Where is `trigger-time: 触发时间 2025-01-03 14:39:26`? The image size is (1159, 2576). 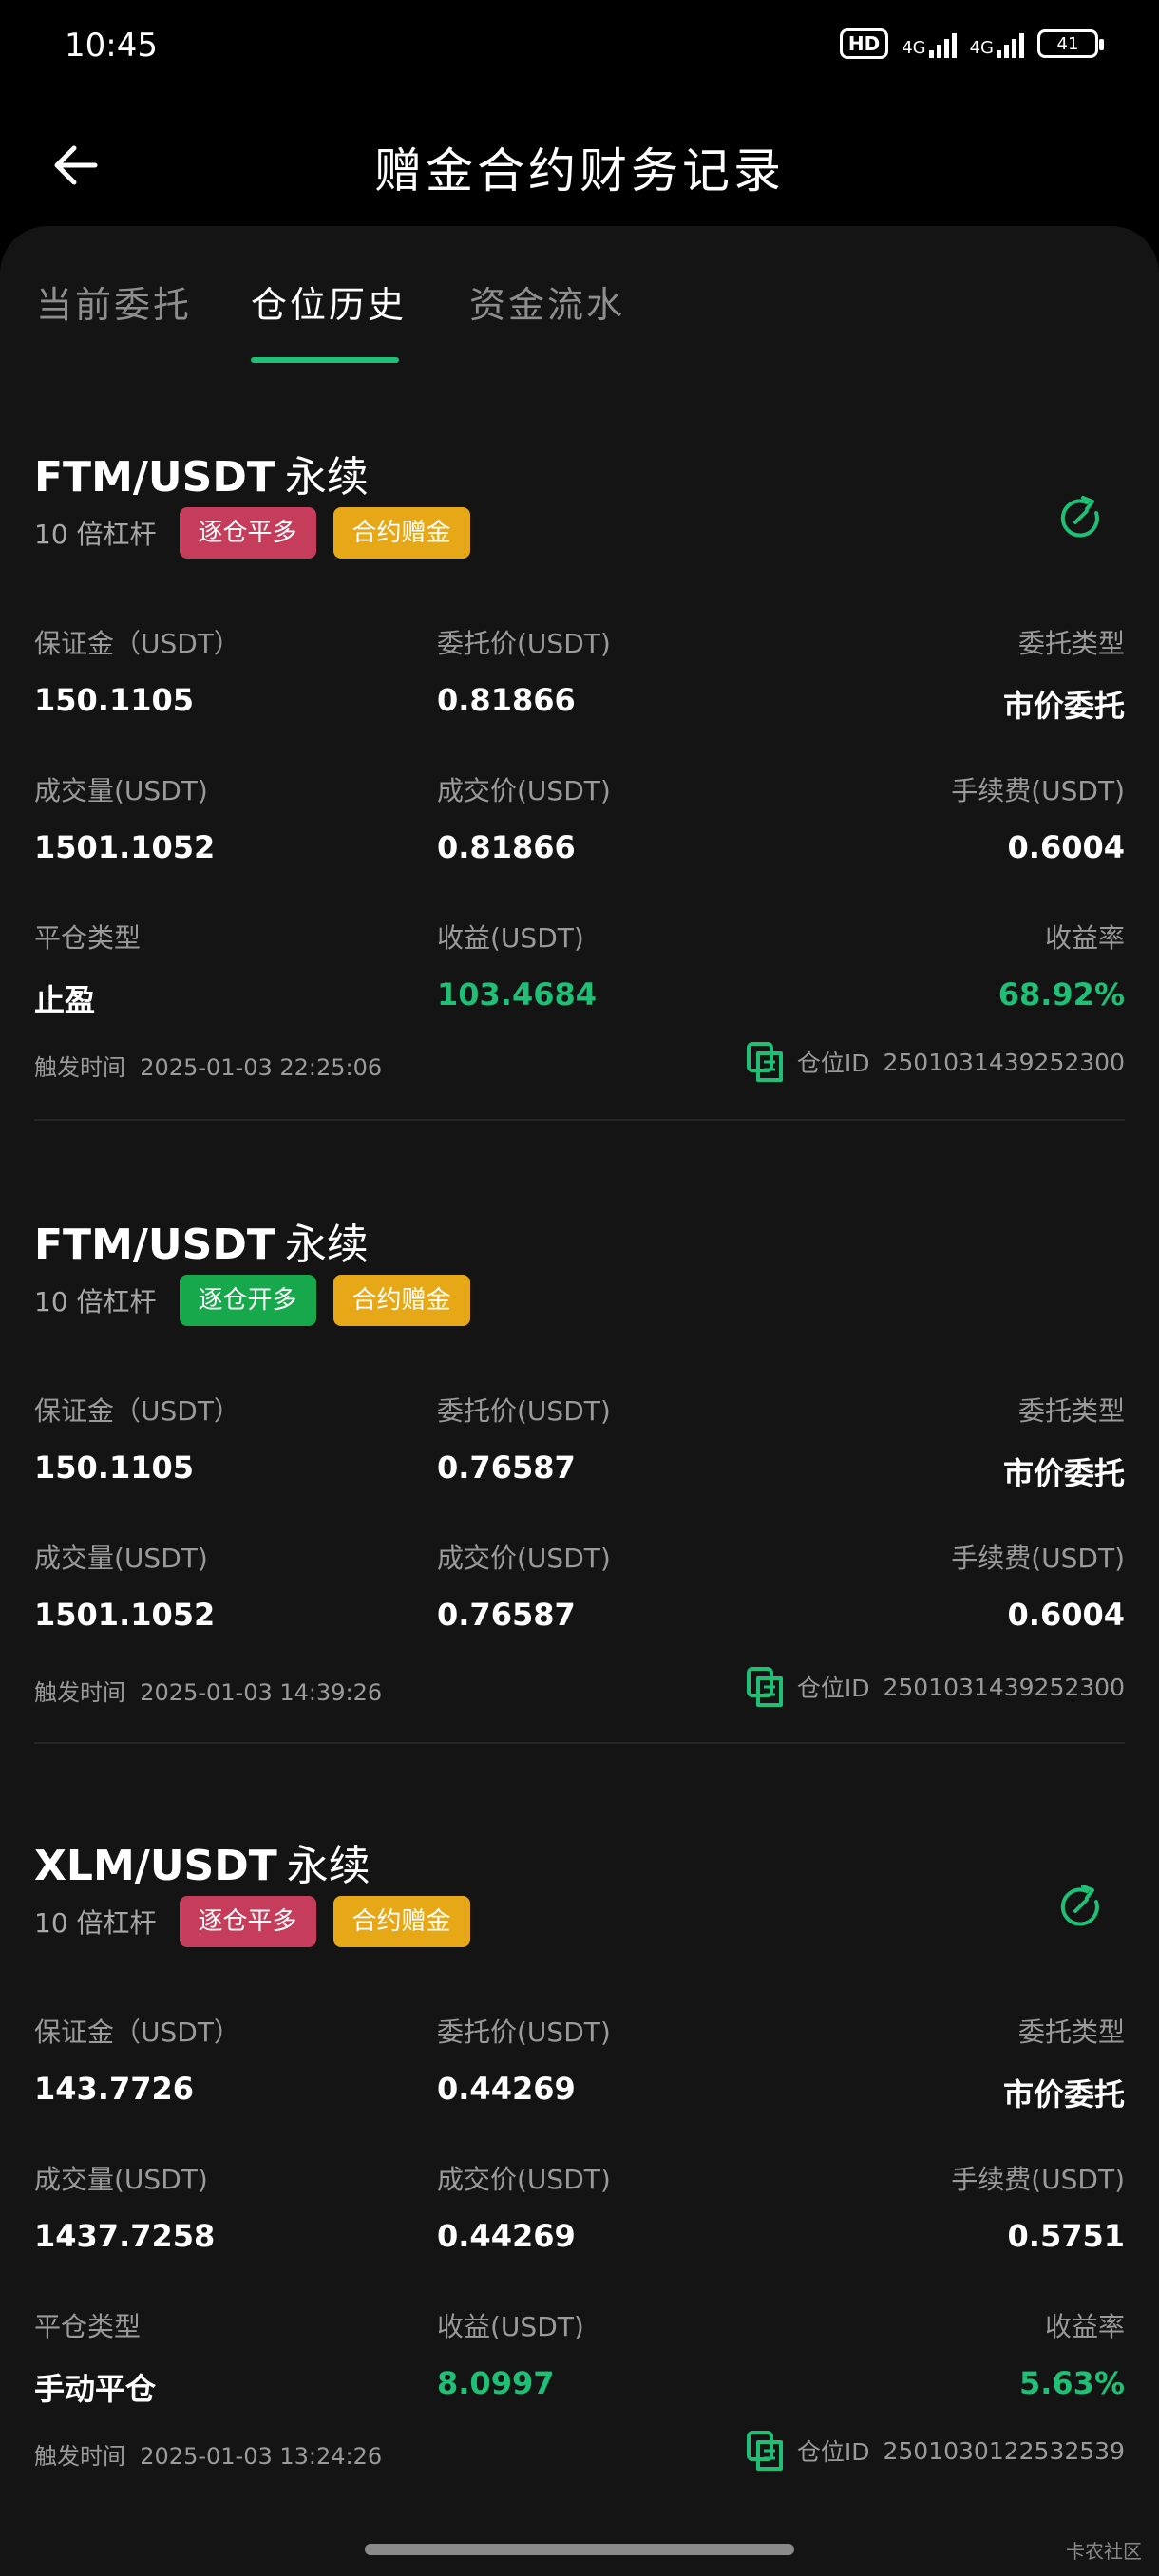 trigger-time: 触发时间 2025-01-03 14:39:26 is located at coordinates (208, 1692).